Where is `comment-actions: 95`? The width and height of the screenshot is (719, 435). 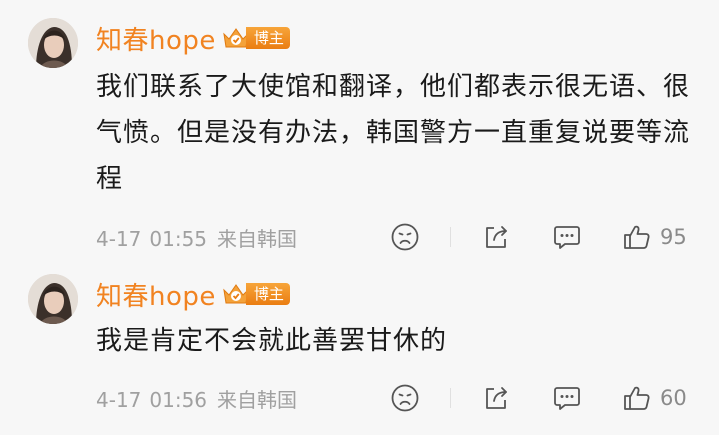 comment-actions: 95 is located at coordinates (543, 237).